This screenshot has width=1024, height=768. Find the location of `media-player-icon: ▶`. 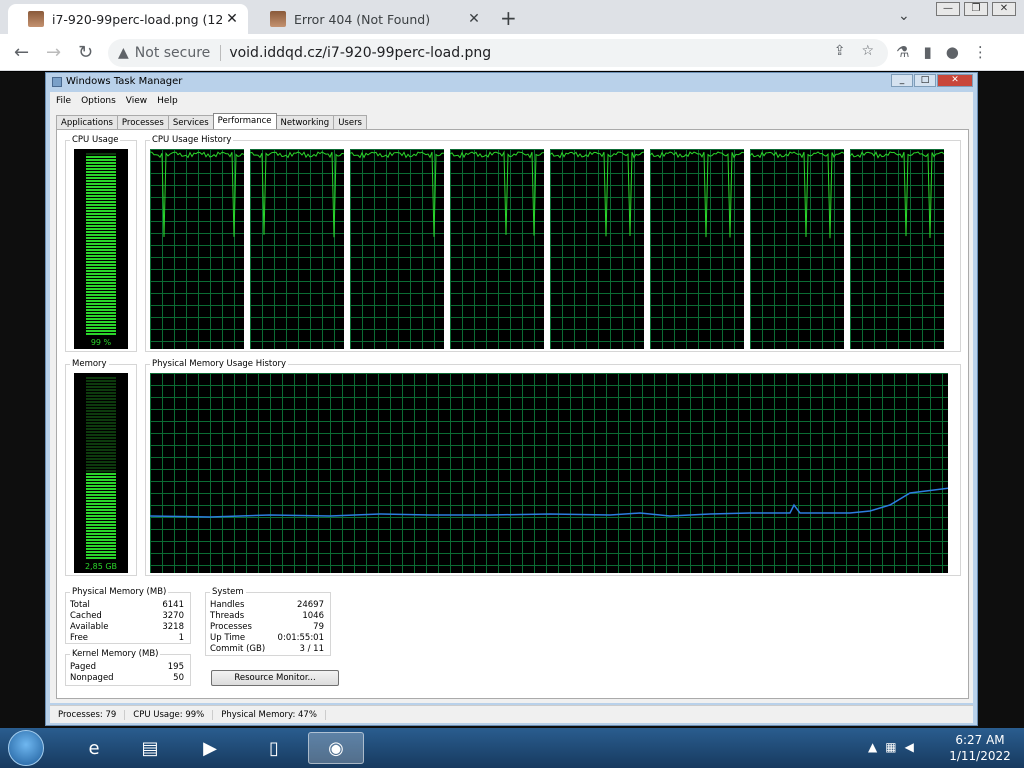

media-player-icon: ▶ is located at coordinates (210, 748).